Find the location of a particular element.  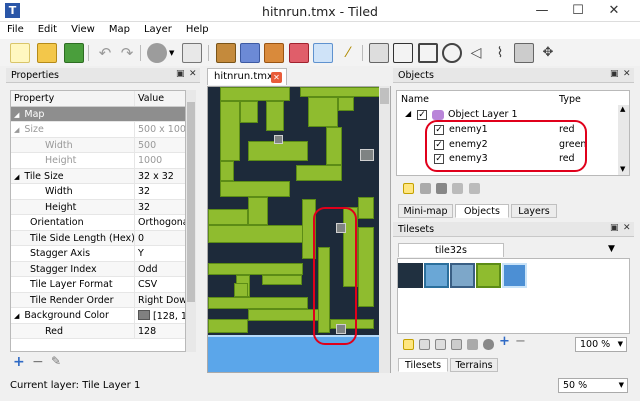

add-object-layer-icon is located at coordinates (408, 188).